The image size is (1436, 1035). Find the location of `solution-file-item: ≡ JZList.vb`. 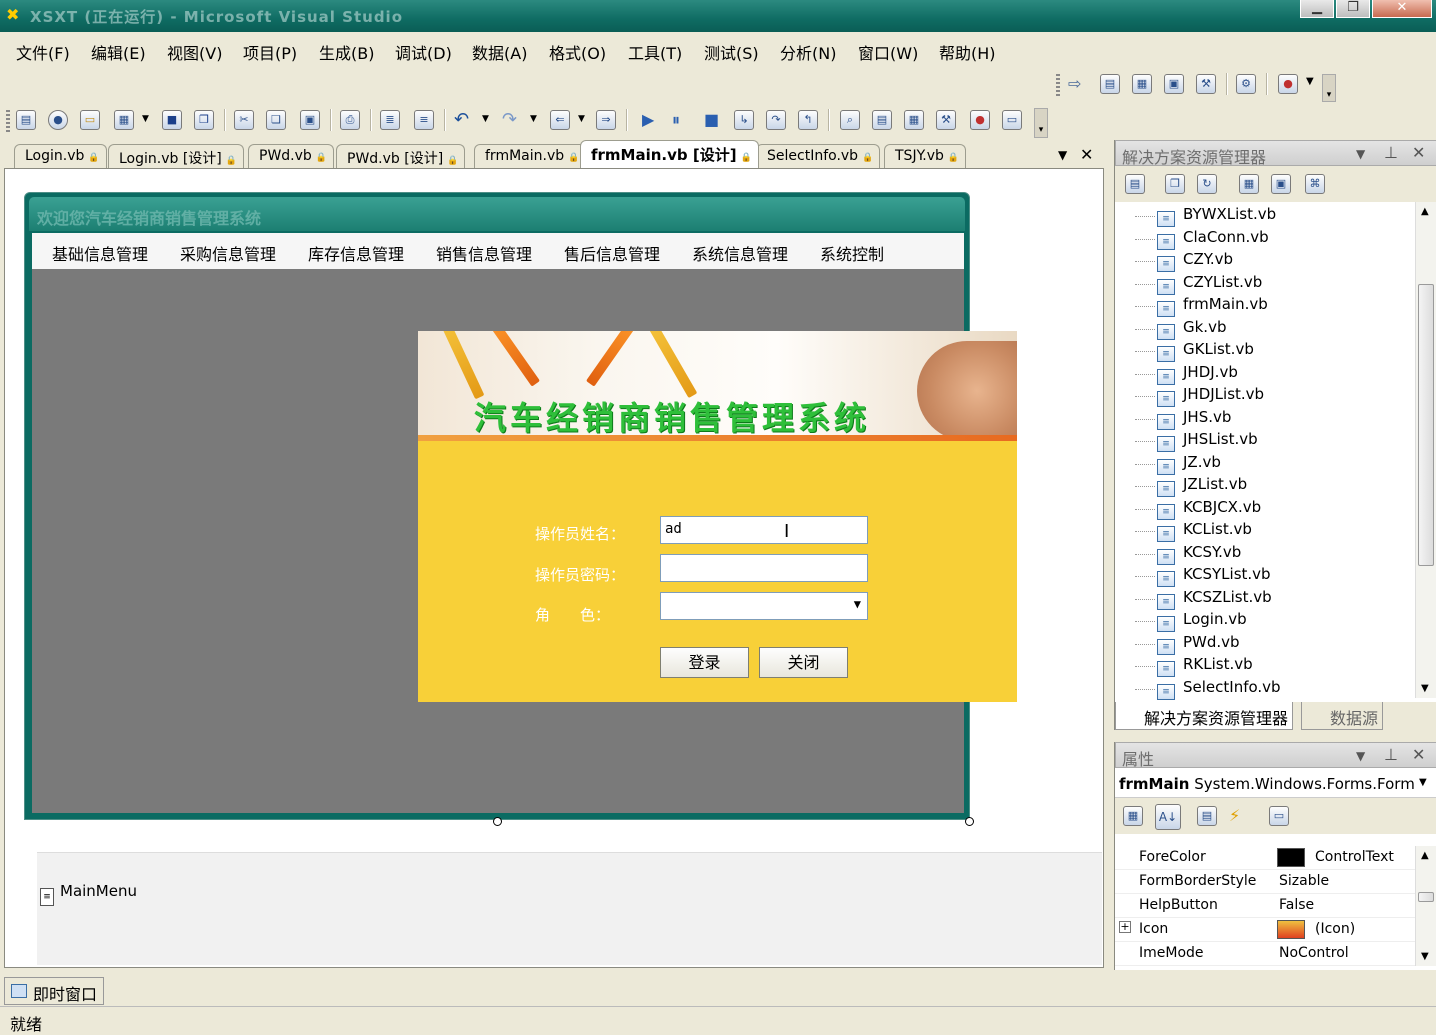

solution-file-item: ≡ JZList.vb is located at coordinates (1202, 486).